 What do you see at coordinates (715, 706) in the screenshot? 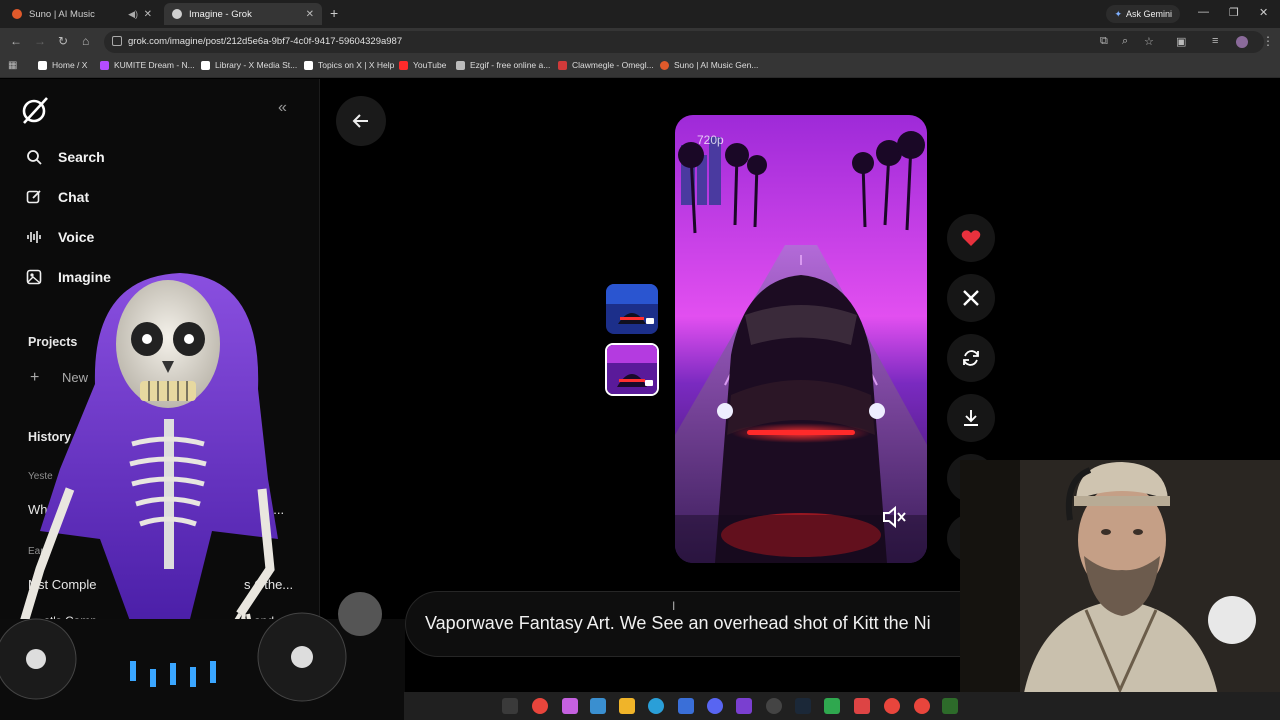
I see `discord-icon` at bounding box center [715, 706].